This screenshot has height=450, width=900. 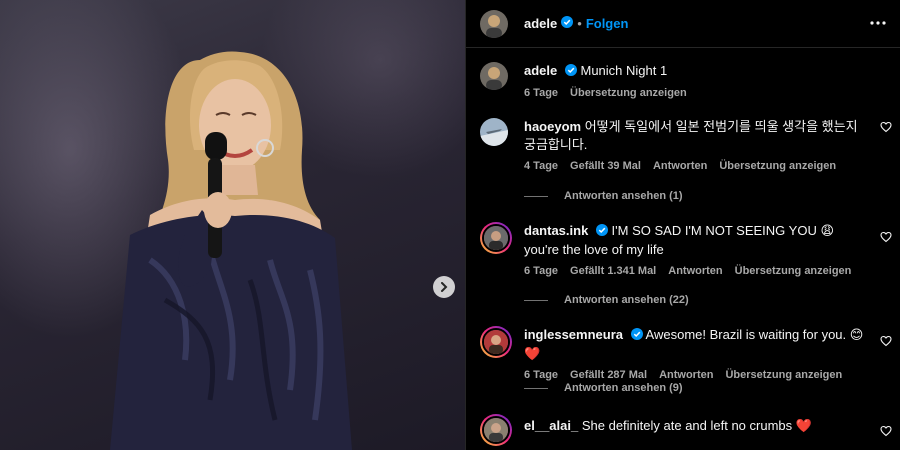 What do you see at coordinates (540, 23) in the screenshot?
I see `author-username: adele` at bounding box center [540, 23].